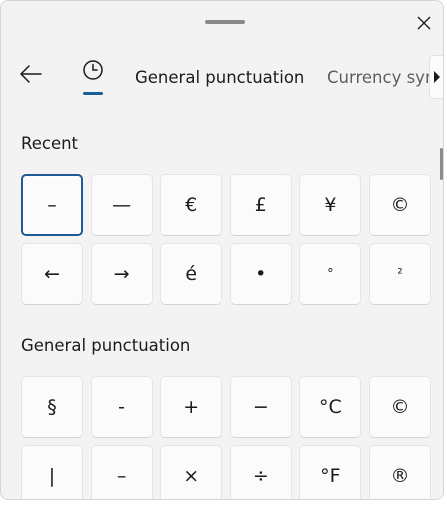 The image size is (447, 507). What do you see at coordinates (191, 274) in the screenshot?
I see `symbol-key: é` at bounding box center [191, 274].